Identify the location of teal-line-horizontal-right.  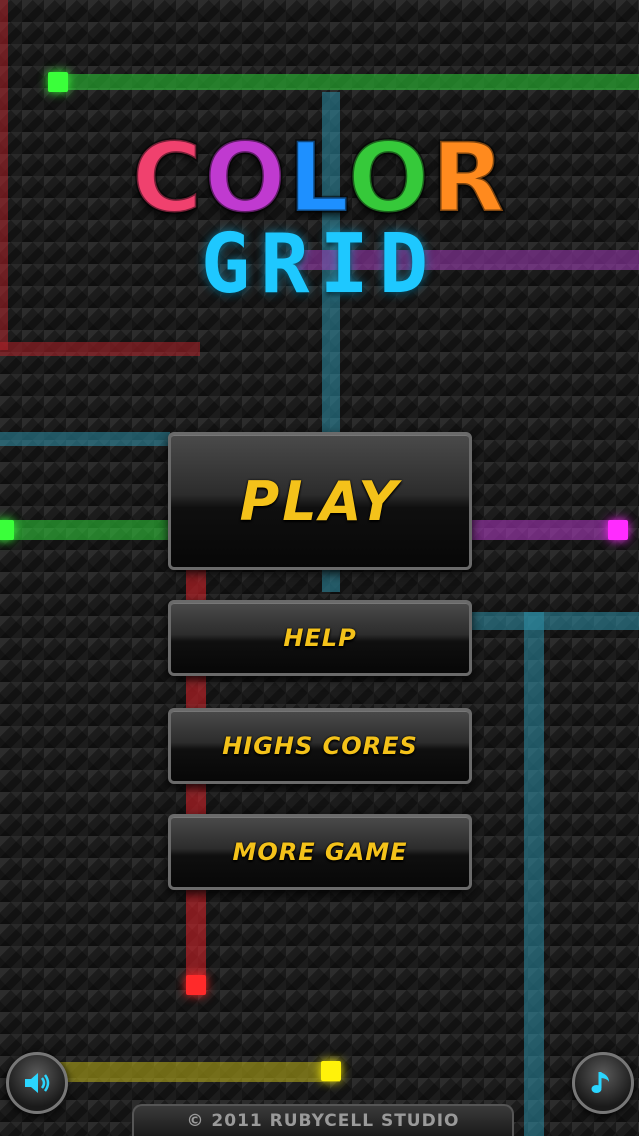
(554, 621).